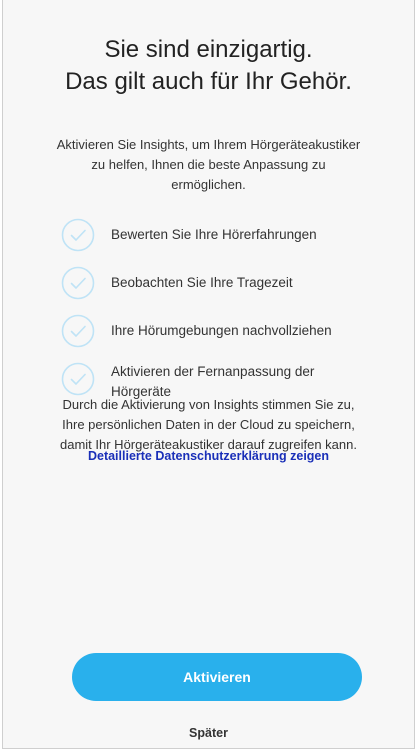 Image resolution: width=419 pixels, height=751 pixels. What do you see at coordinates (208, 81) in the screenshot?
I see `headline-line-2: Das gilt auch für Ihr Gehör.` at bounding box center [208, 81].